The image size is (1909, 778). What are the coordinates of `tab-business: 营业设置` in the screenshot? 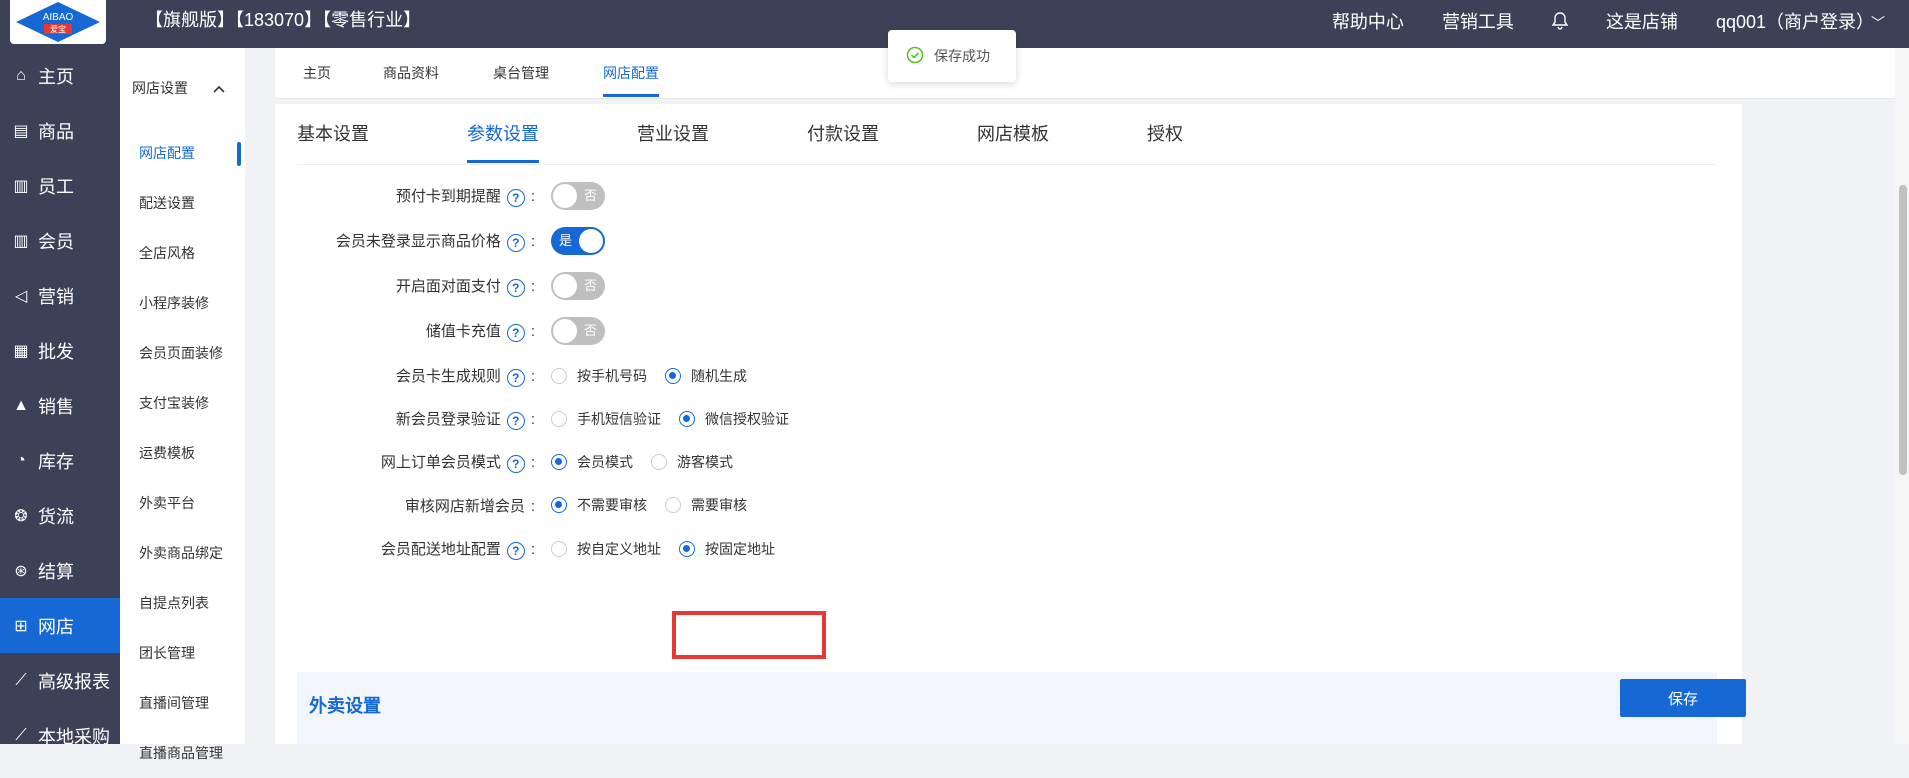 It's located at (673, 133).